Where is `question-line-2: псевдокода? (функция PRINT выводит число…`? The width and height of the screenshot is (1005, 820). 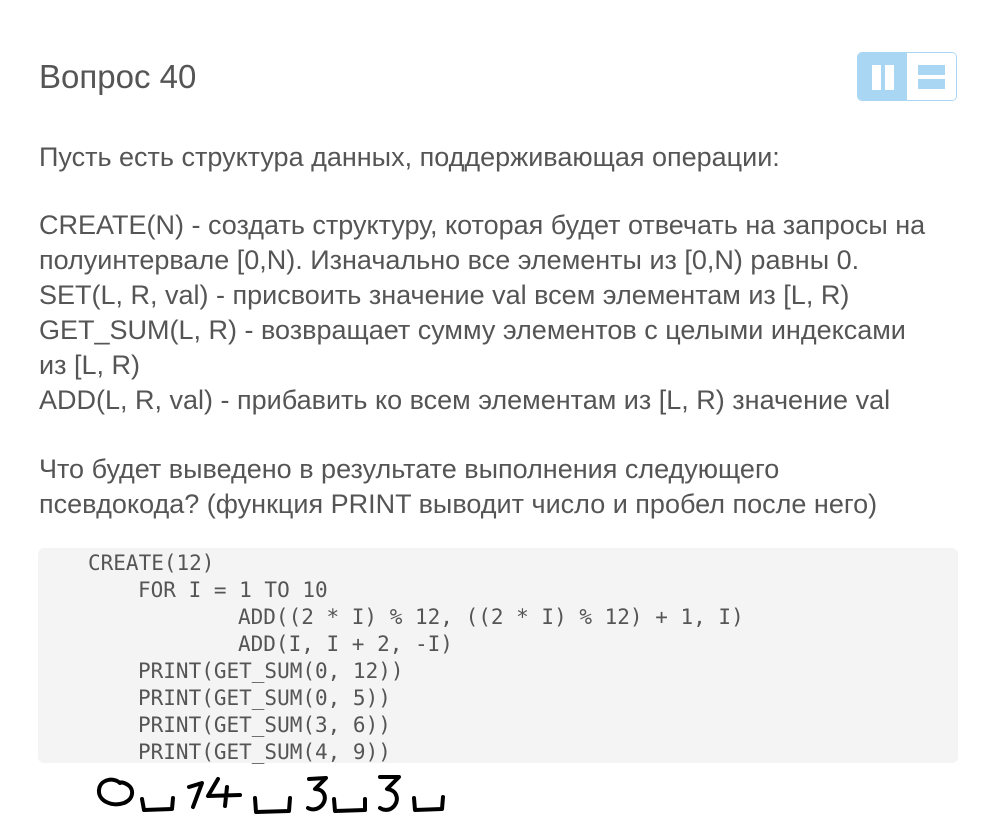
question-line-2: псевдокода? (функция PRINT выводит число… is located at coordinates (458, 504).